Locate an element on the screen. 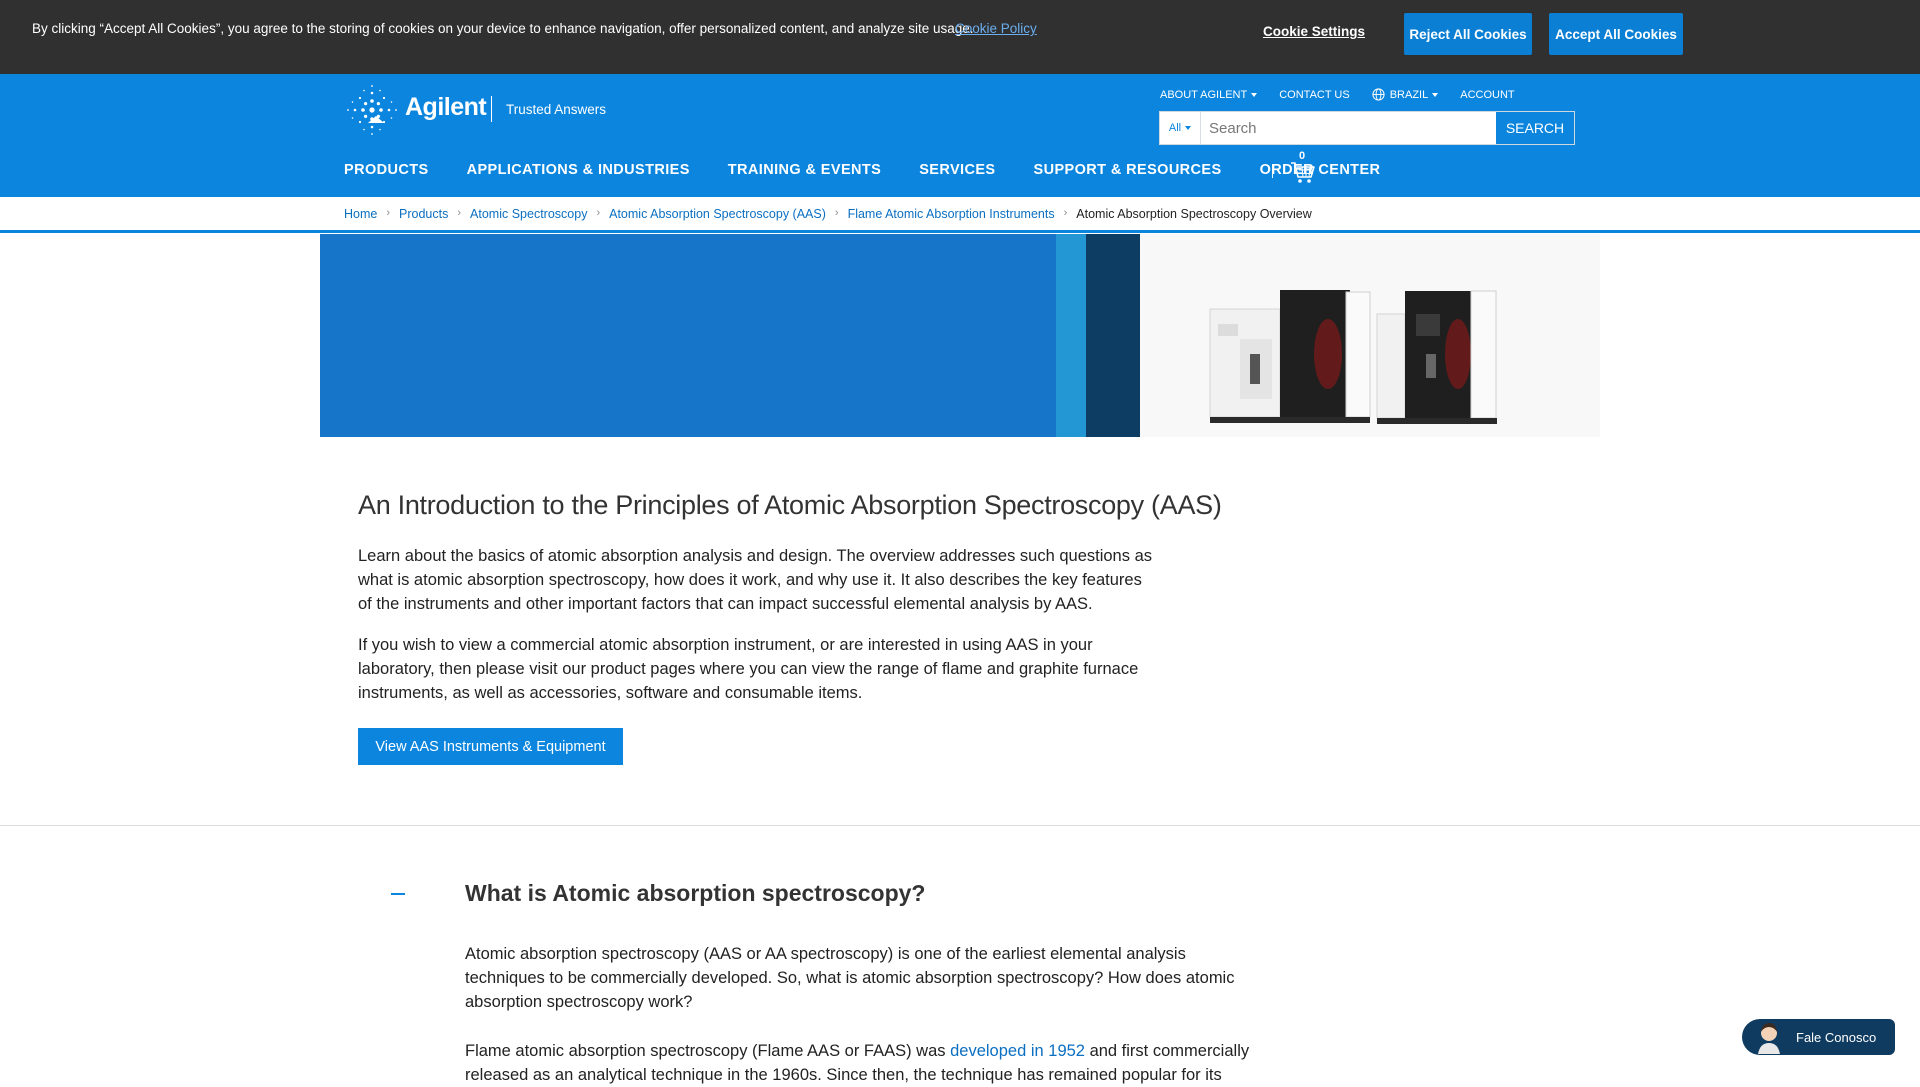 This screenshot has width=1920, height=1087. search-scope-dropdown: All is located at coordinates (1180, 128).